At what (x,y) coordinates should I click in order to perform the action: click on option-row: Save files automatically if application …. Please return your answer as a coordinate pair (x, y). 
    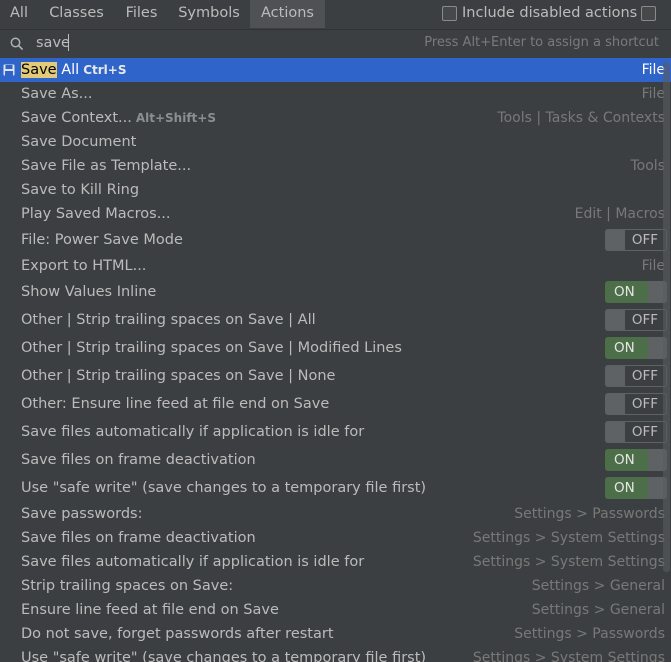
    Looking at the image, I should click on (335, 432).